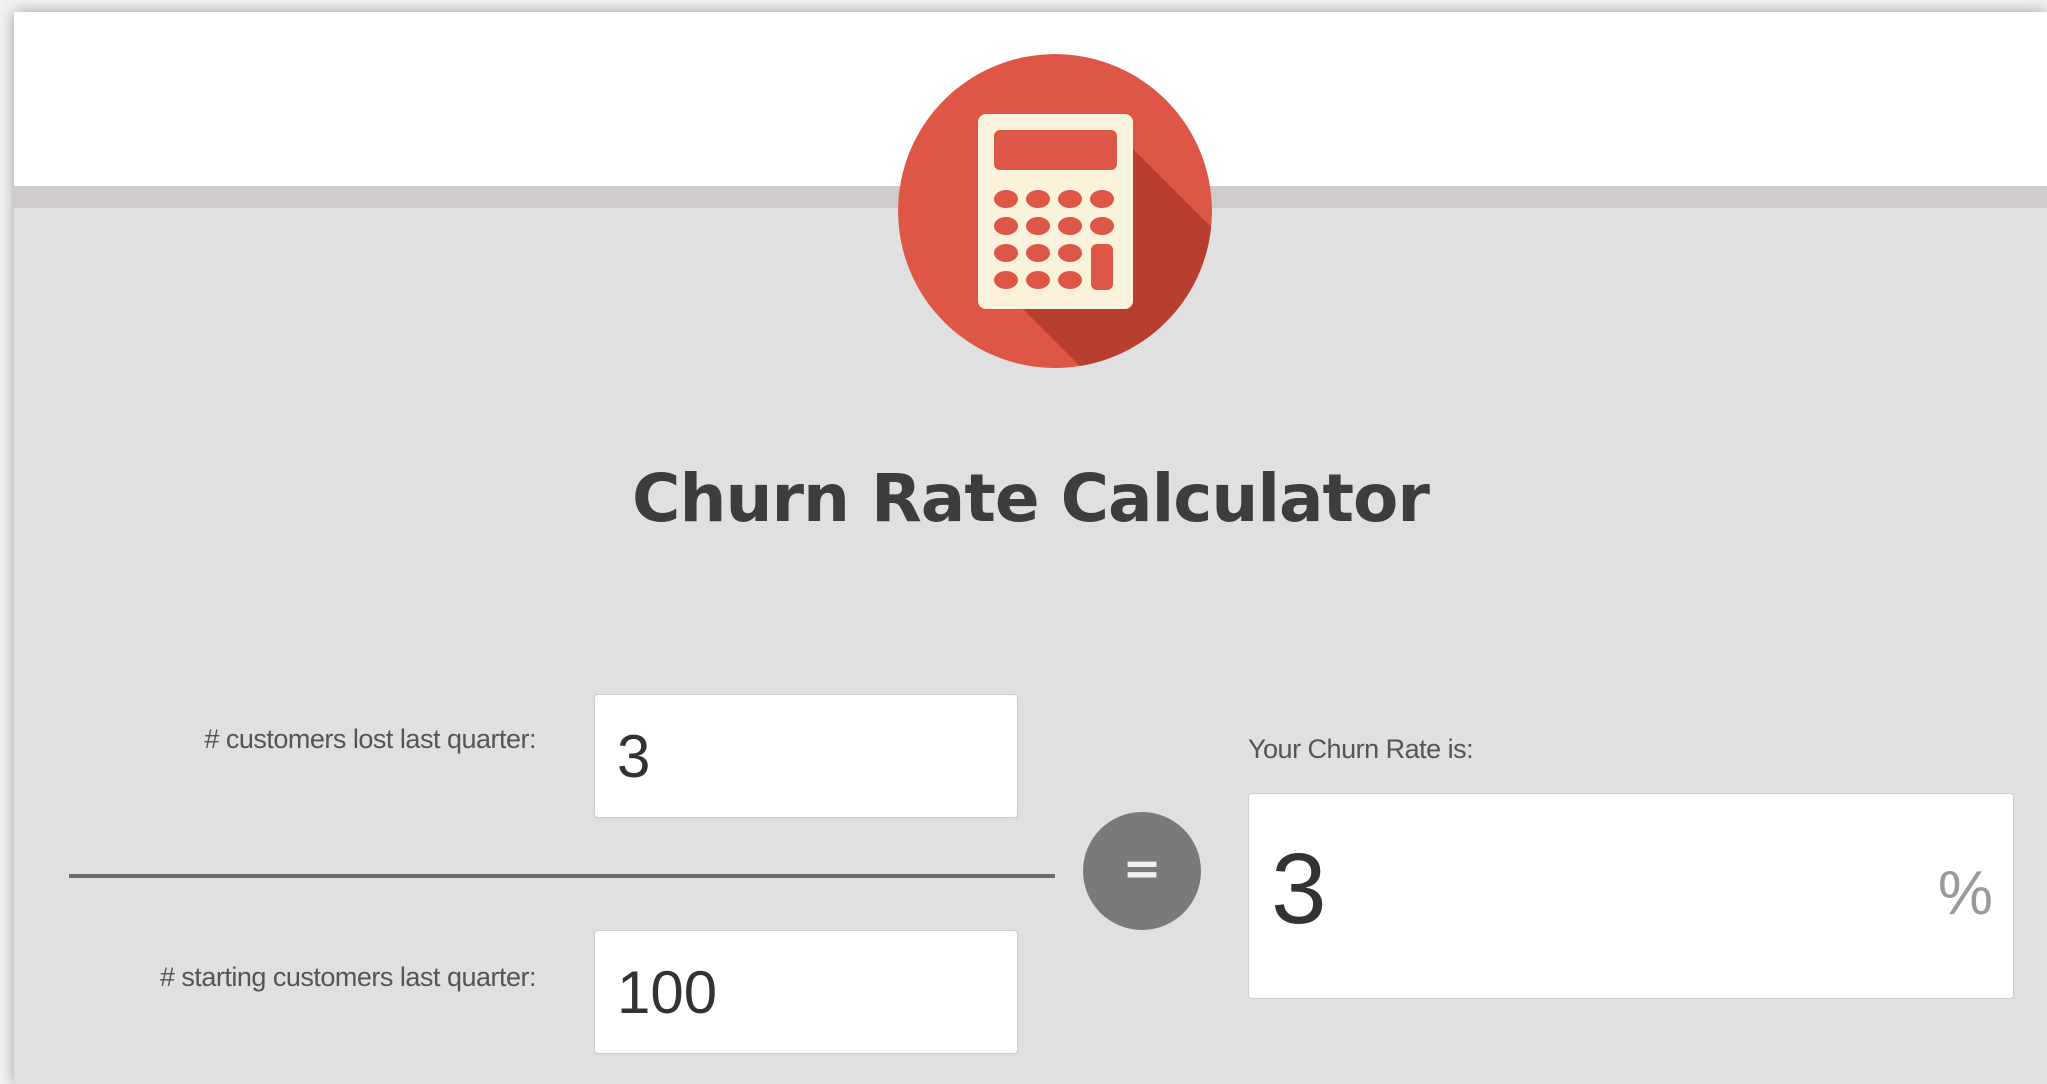 This screenshot has height=1084, width=2047. Describe the element at coordinates (1031, 498) in the screenshot. I see `page-title: Churn Rate Calculator` at that location.